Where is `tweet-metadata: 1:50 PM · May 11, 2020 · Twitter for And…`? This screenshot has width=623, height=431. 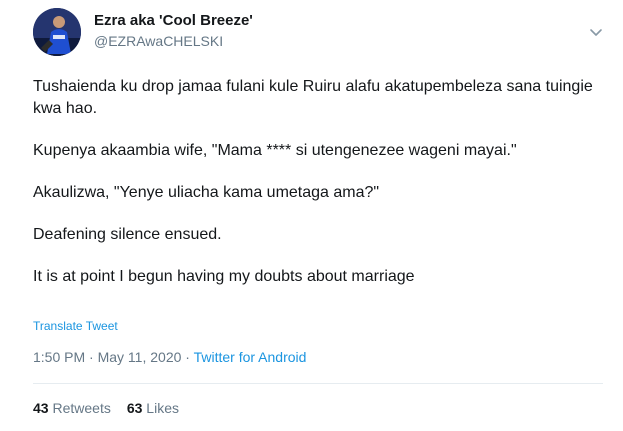 tweet-metadata: 1:50 PM · May 11, 2020 · Twitter for And… is located at coordinates (169, 357).